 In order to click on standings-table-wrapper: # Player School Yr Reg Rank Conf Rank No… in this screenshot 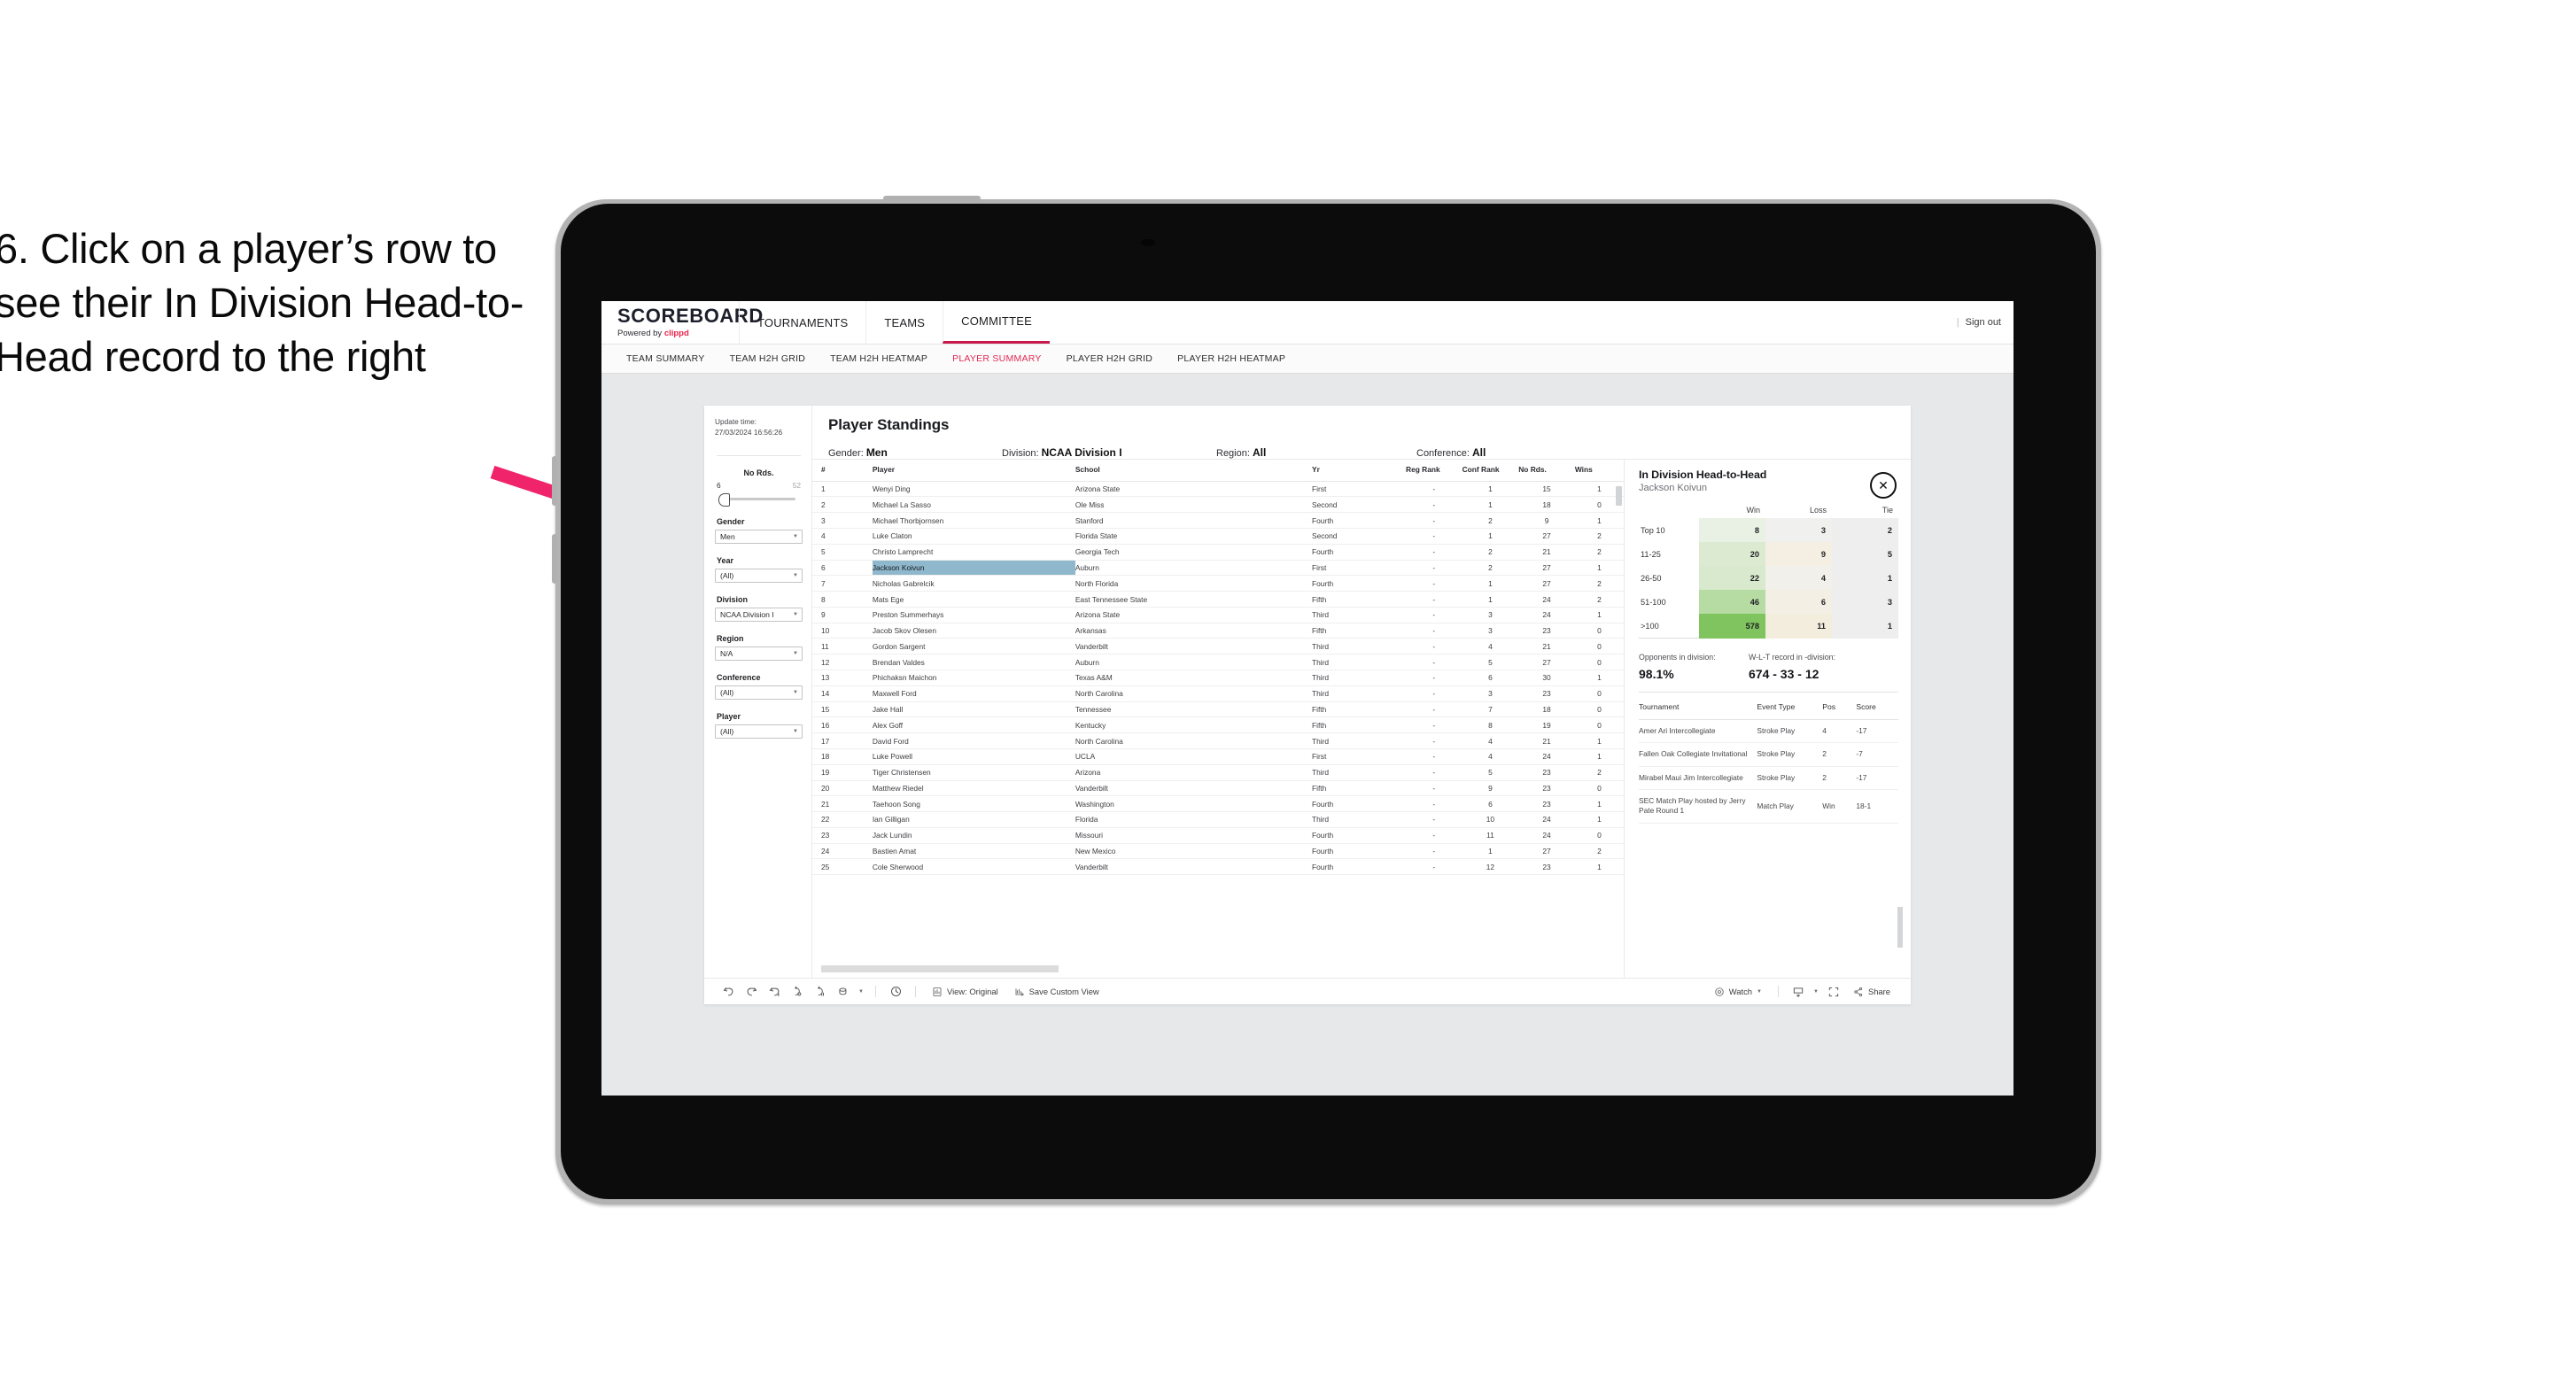, I will do `click(1218, 719)`.